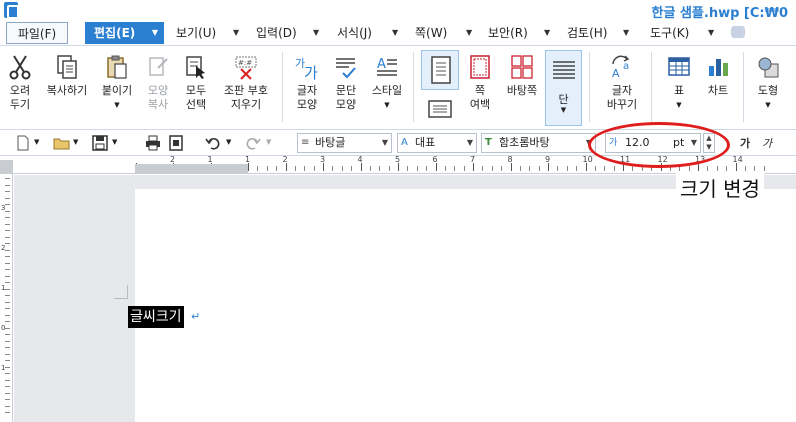  What do you see at coordinates (745, 143) in the screenshot?
I see `bold-button: 가` at bounding box center [745, 143].